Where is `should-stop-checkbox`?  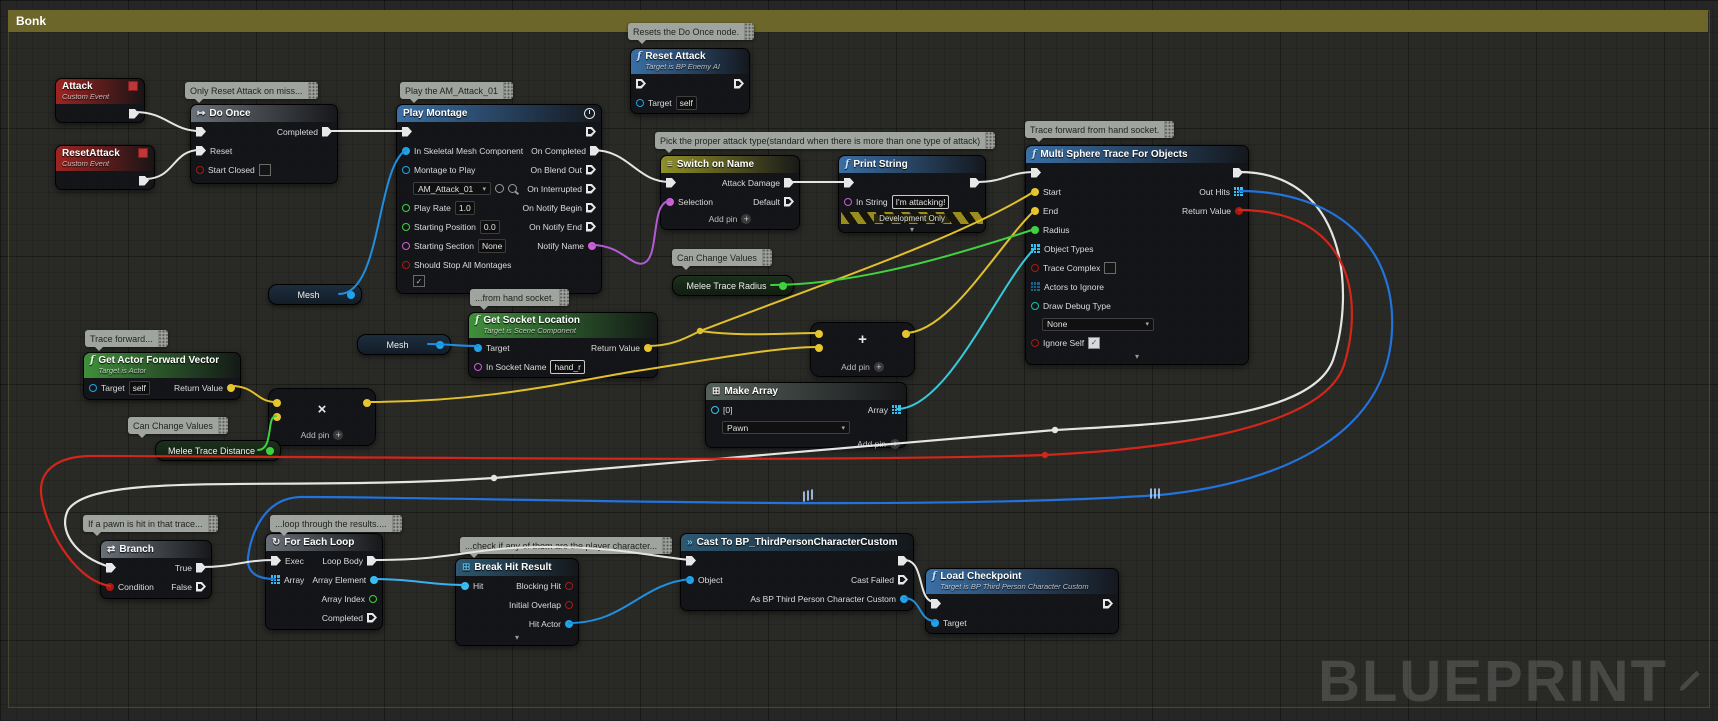 should-stop-checkbox is located at coordinates (419, 281).